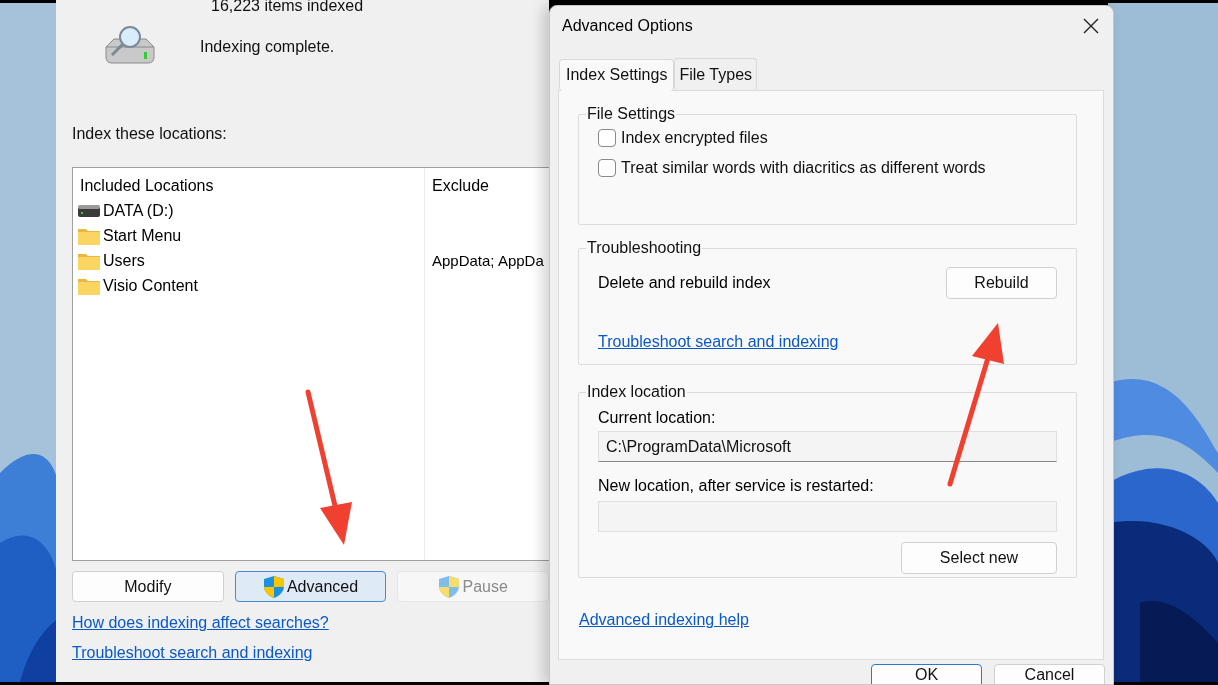 This screenshot has height=685, width=1218. Describe the element at coordinates (127, 235) in the screenshot. I see `location-row: Start Menu` at that location.